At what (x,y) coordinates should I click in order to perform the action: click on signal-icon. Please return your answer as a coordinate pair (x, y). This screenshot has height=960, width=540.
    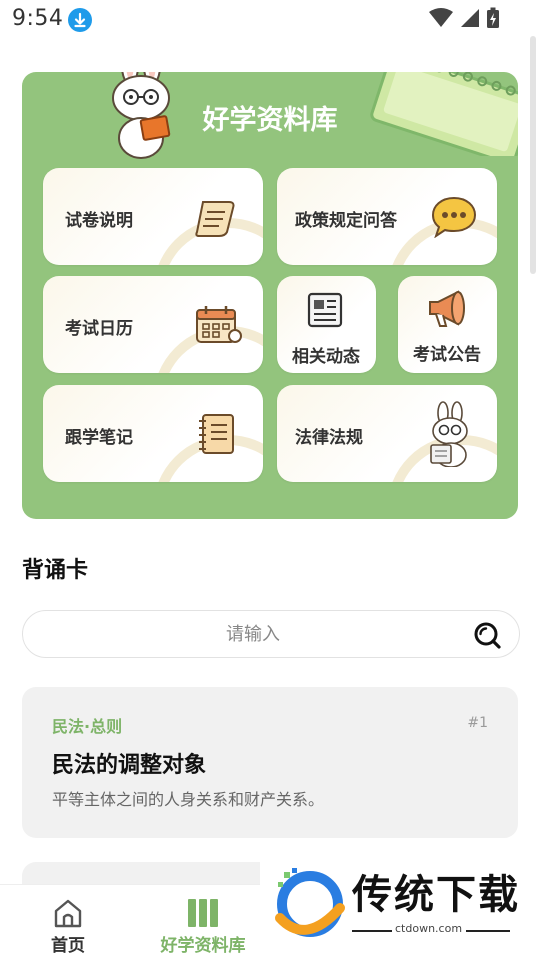
    Looking at the image, I should click on (470, 18).